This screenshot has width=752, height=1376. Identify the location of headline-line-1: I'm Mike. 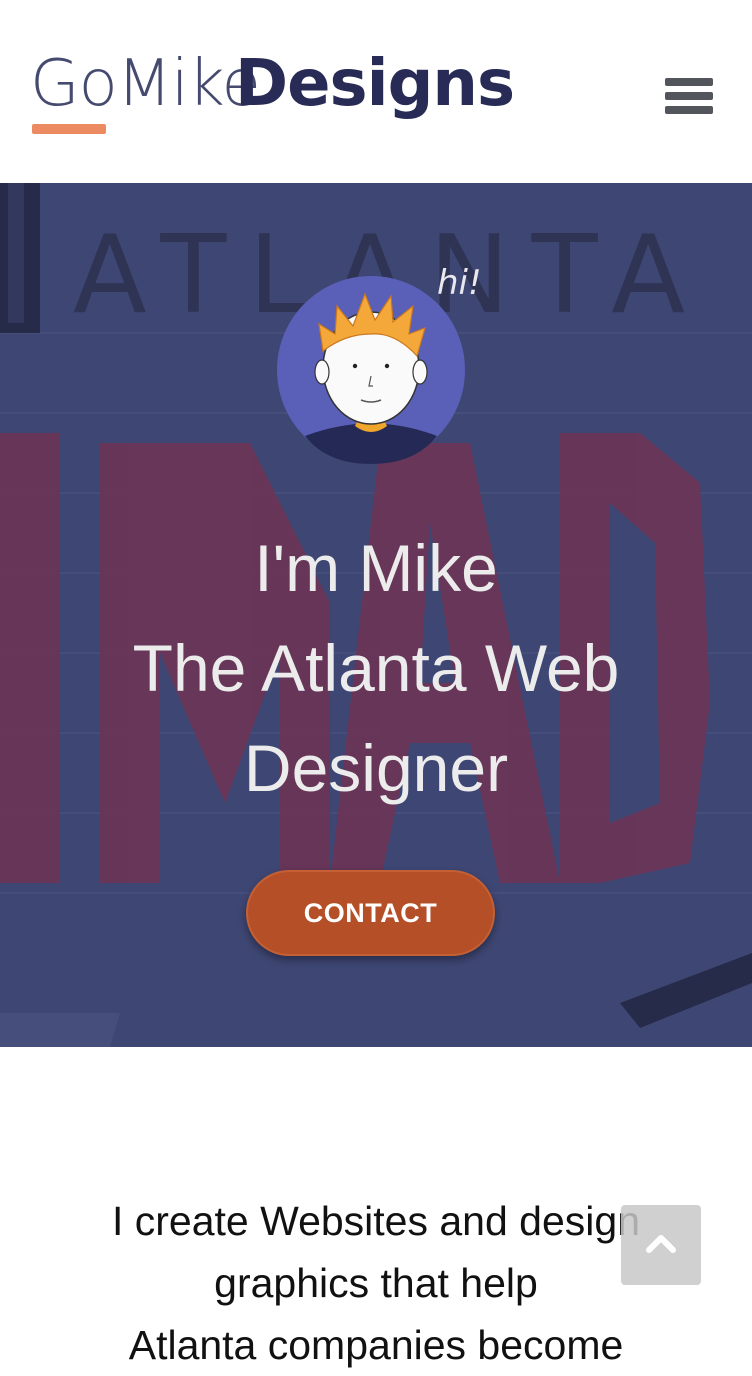
(376, 568).